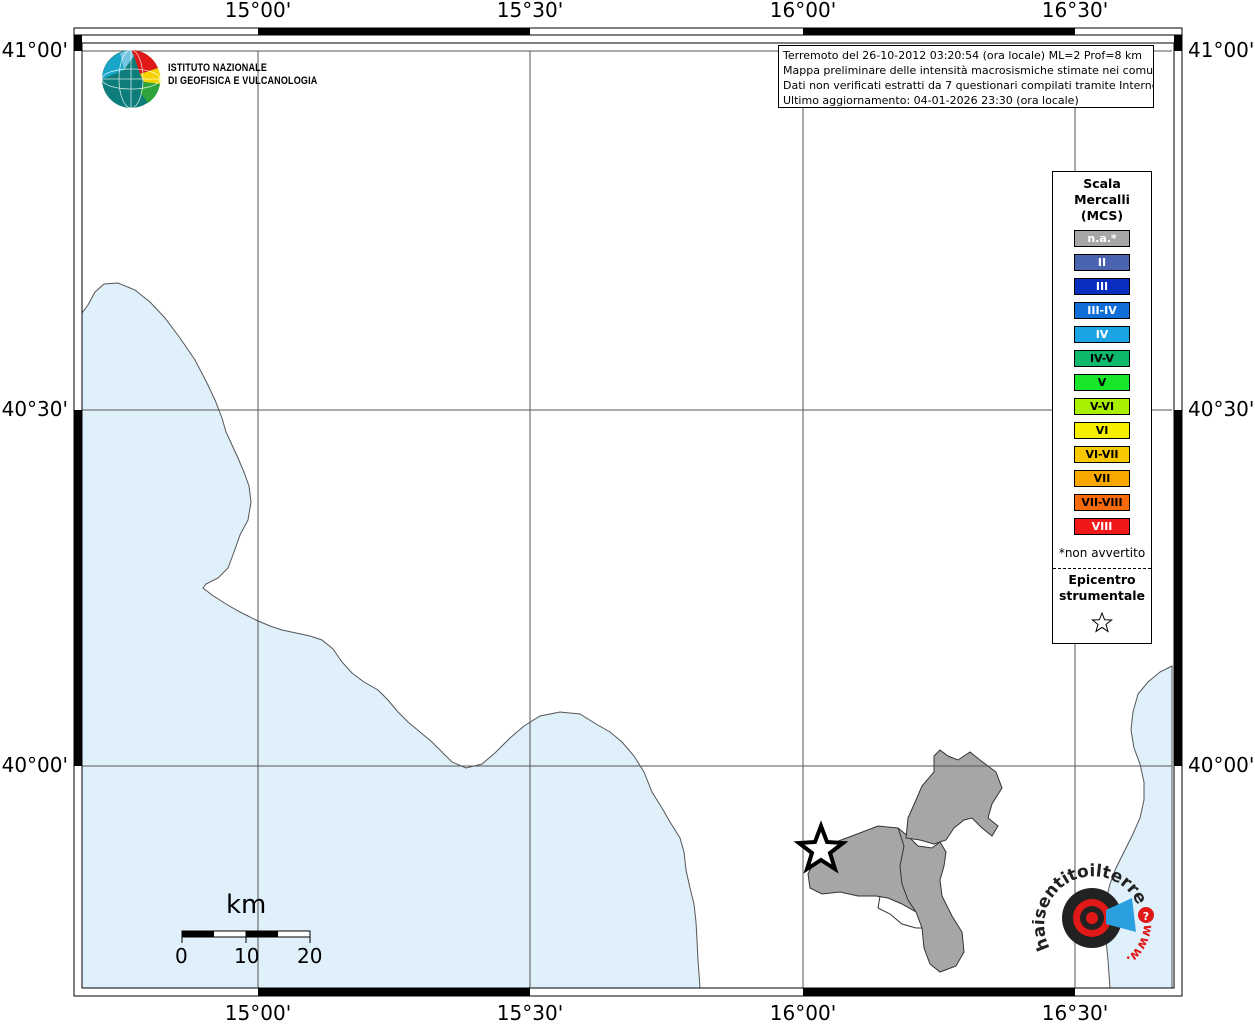  What do you see at coordinates (131, 79) in the screenshot?
I see `globe-icon` at bounding box center [131, 79].